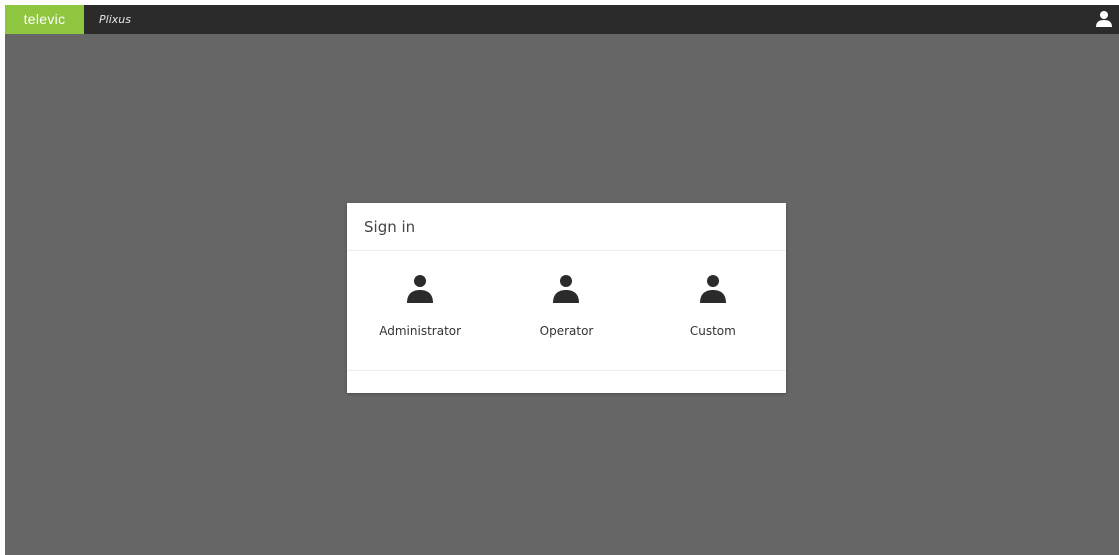 Image resolution: width=1119 pixels, height=555 pixels. I want to click on custom-option: Custom, so click(713, 310).